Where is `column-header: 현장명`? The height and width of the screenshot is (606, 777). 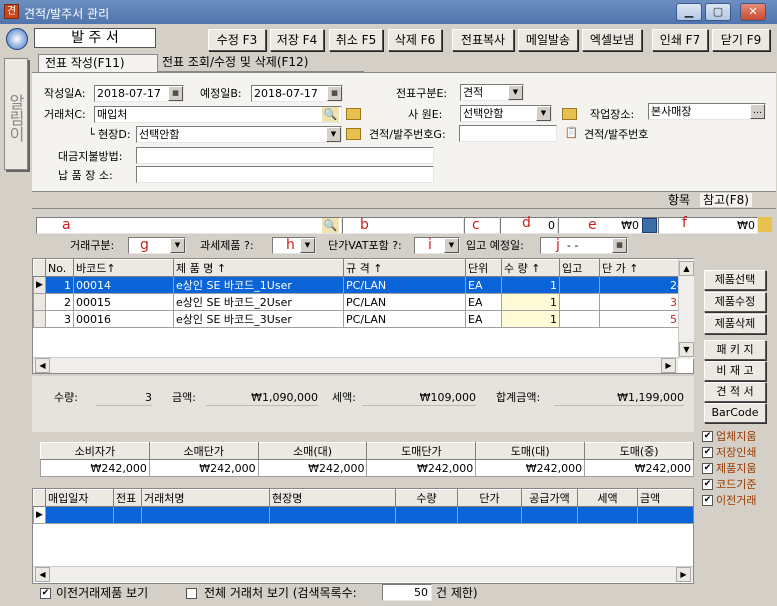 column-header: 현장명 is located at coordinates (332, 498).